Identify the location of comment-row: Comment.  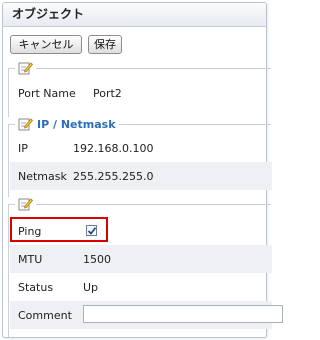
(146, 315).